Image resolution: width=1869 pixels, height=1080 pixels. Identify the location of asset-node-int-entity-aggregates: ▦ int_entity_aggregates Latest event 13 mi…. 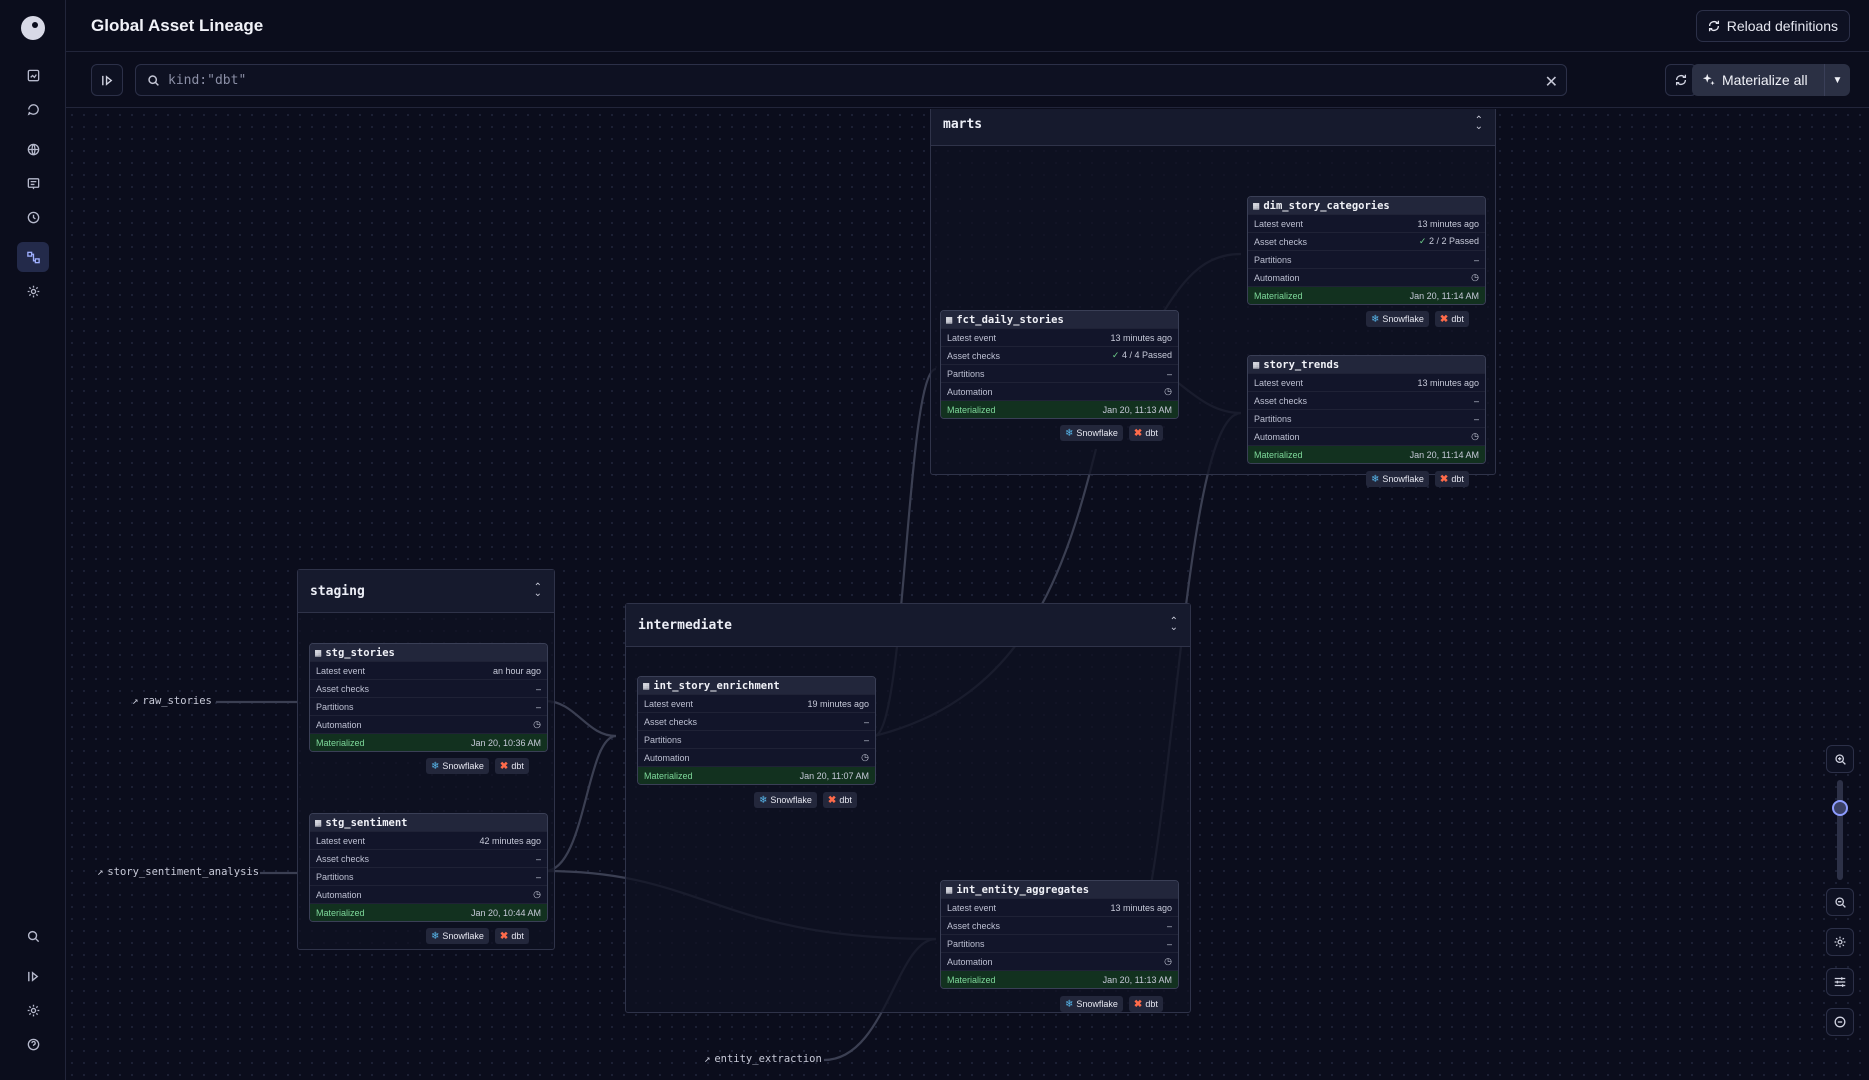
(1059, 934).